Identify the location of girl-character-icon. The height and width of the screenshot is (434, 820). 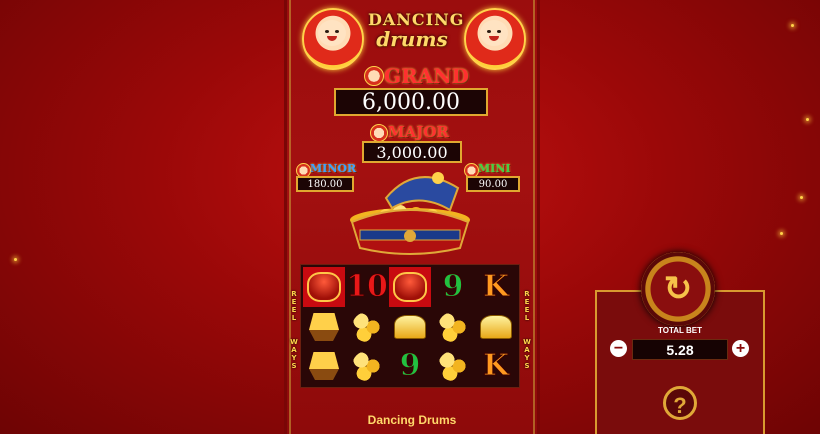
(495, 39).